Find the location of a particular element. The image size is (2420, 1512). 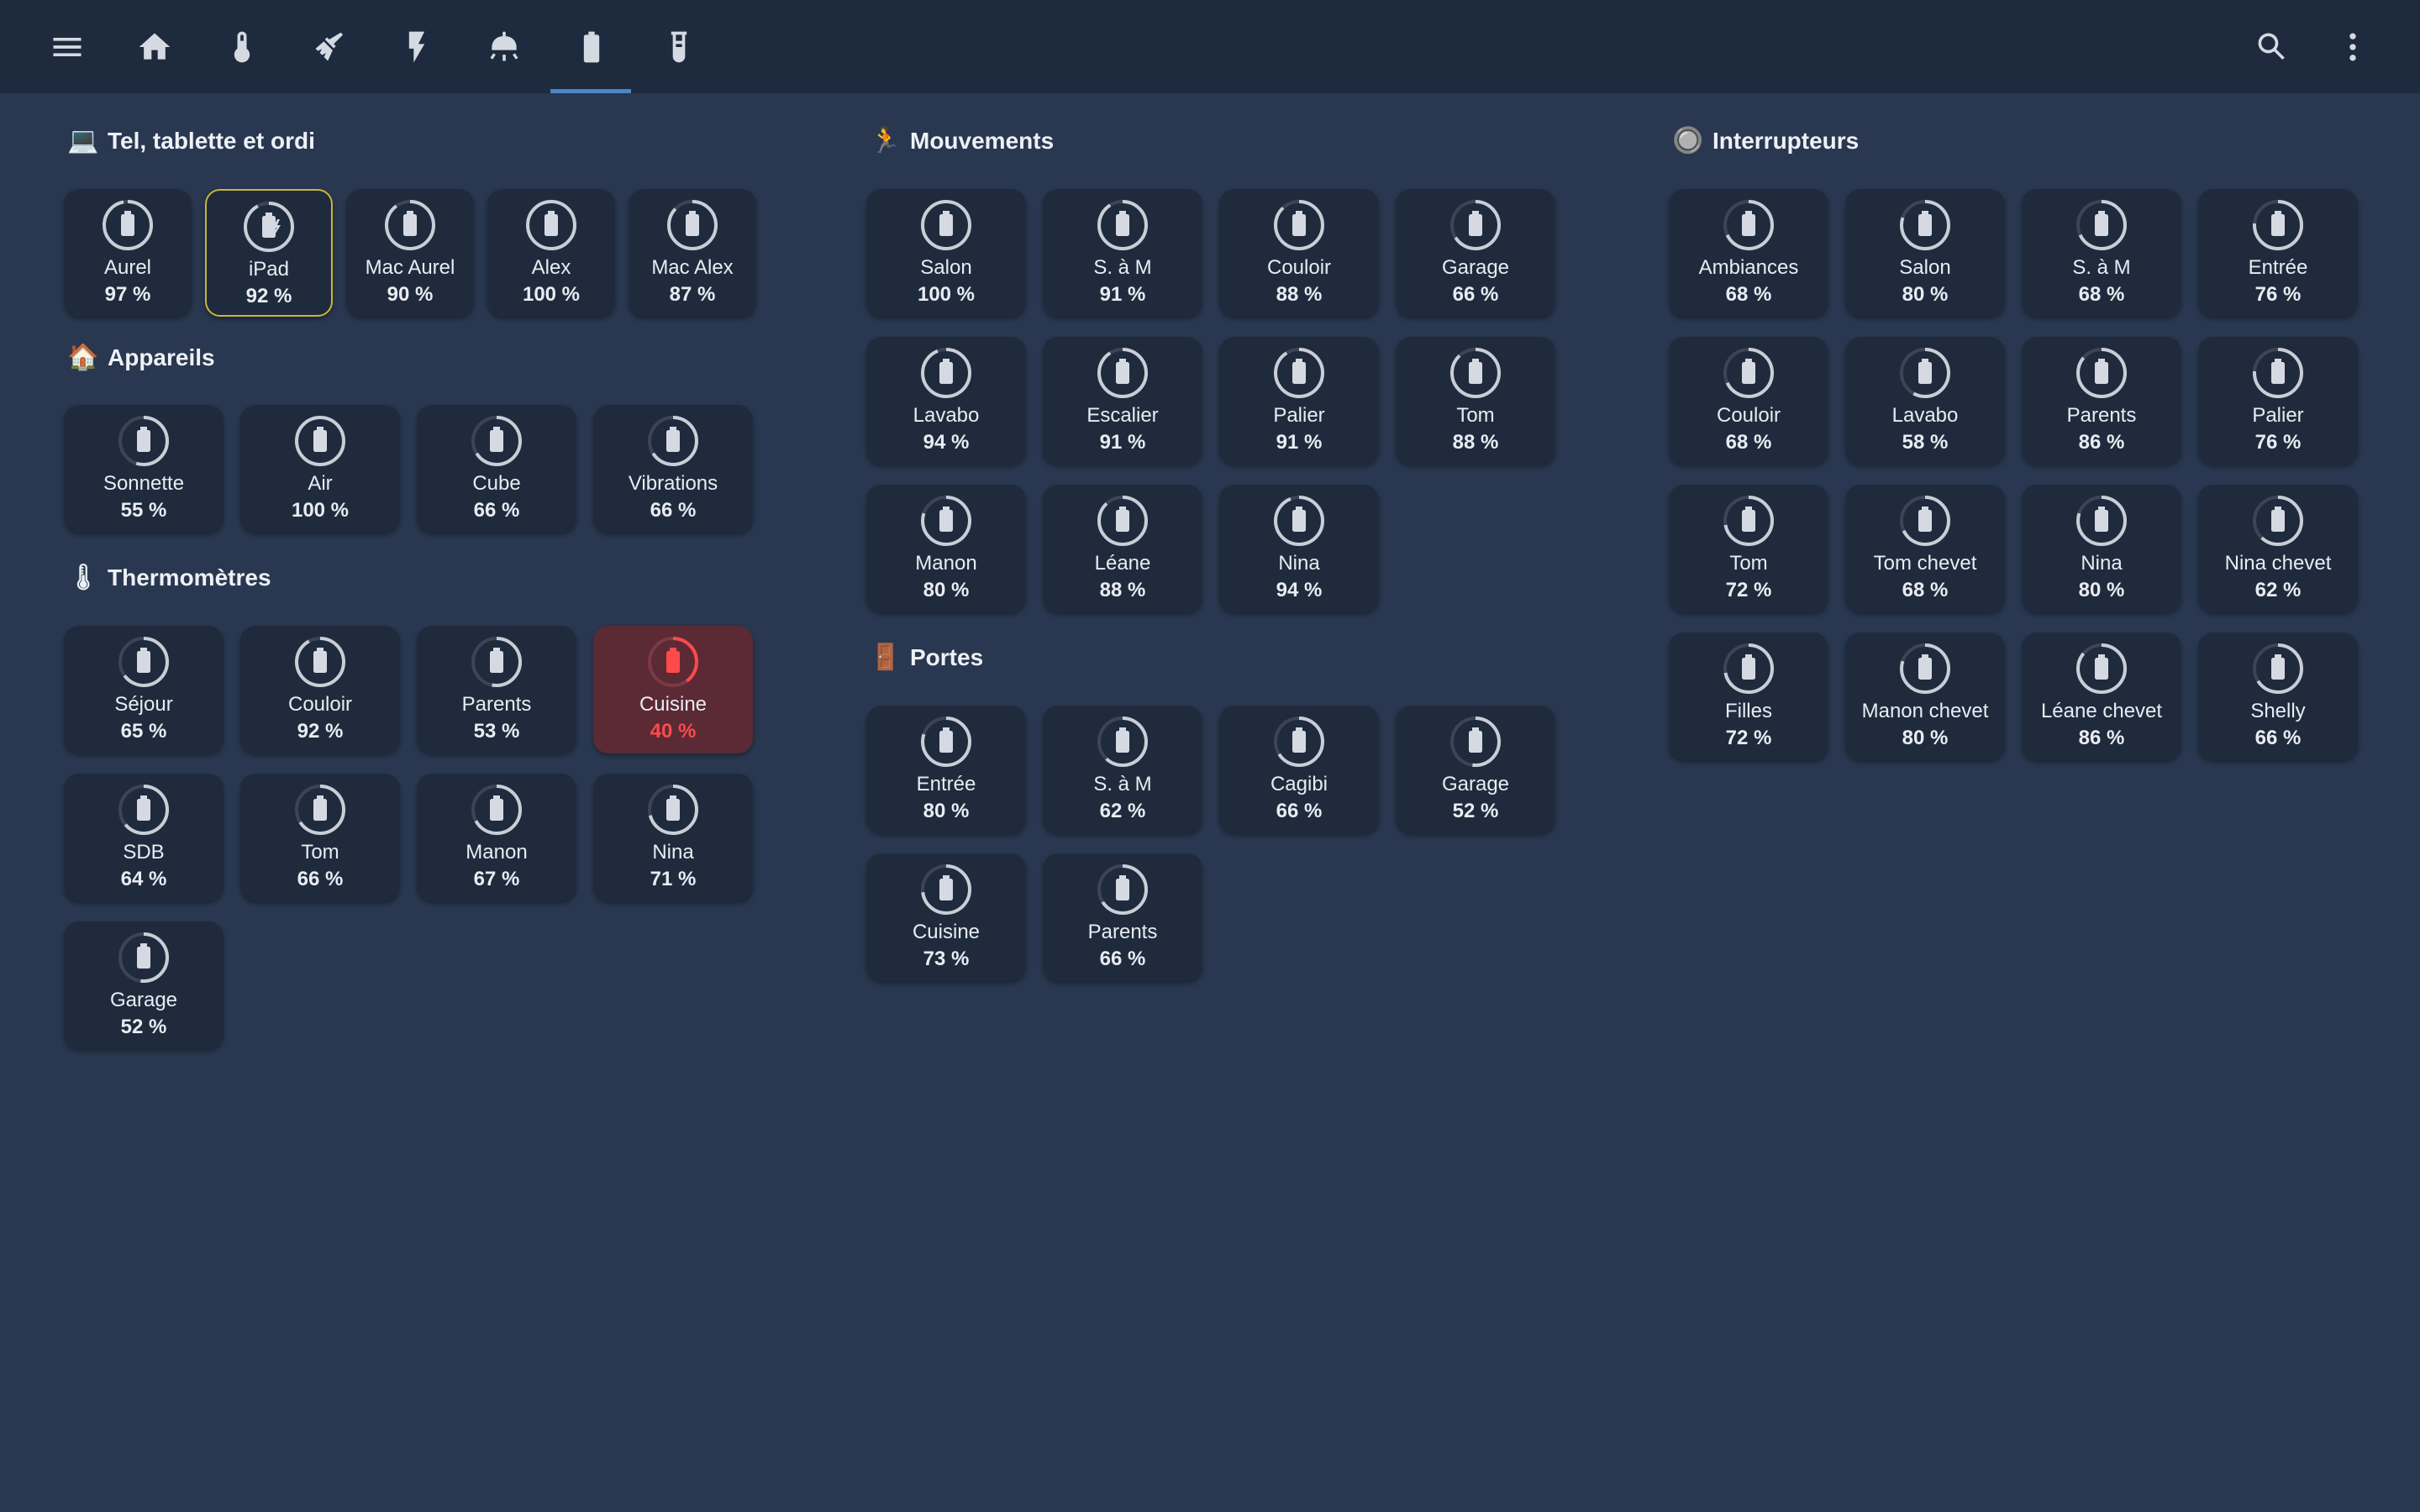

battery-card: Tom chevet 68 % is located at coordinates (1925, 548).